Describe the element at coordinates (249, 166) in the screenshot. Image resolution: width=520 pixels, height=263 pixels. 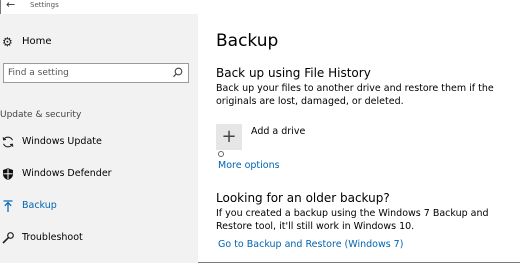
I see `more-options-link: More options` at that location.